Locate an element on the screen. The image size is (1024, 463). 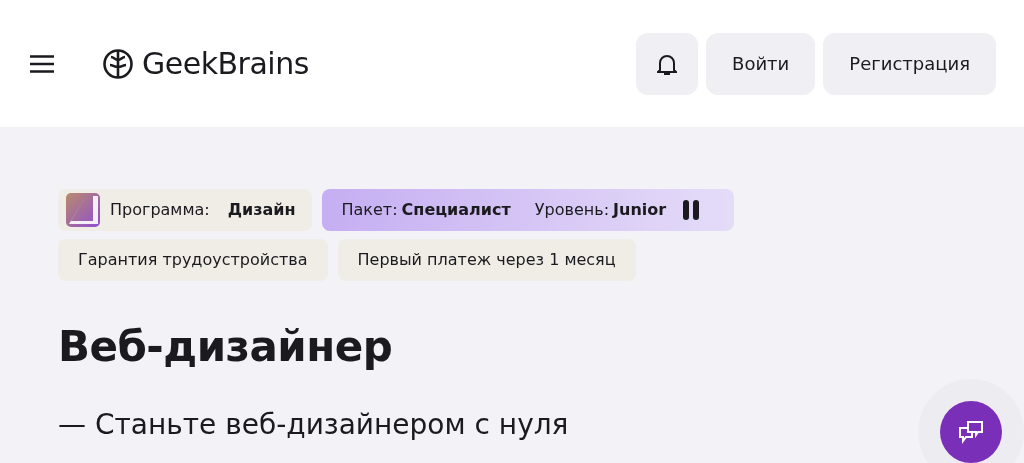
program-label: Программа: is located at coordinates (160, 210).